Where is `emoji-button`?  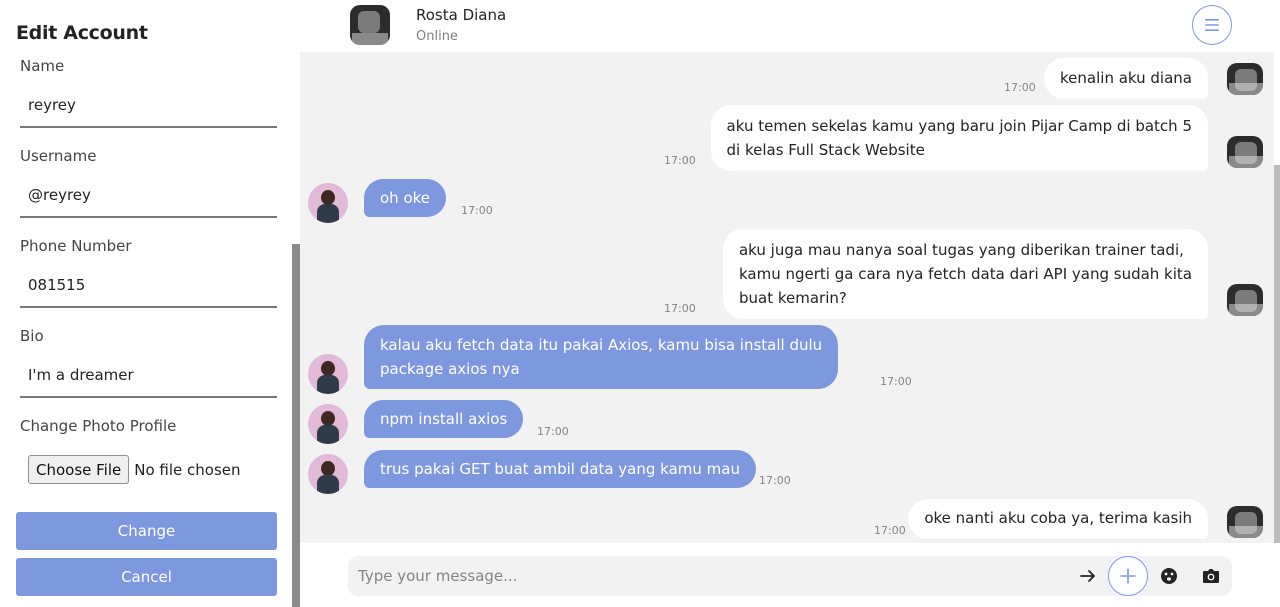
emoji-button is located at coordinates (1169, 576).